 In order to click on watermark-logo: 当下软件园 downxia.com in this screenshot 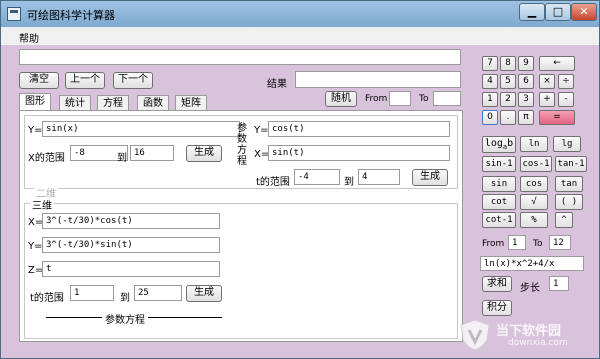, I will do `click(526, 334)`.